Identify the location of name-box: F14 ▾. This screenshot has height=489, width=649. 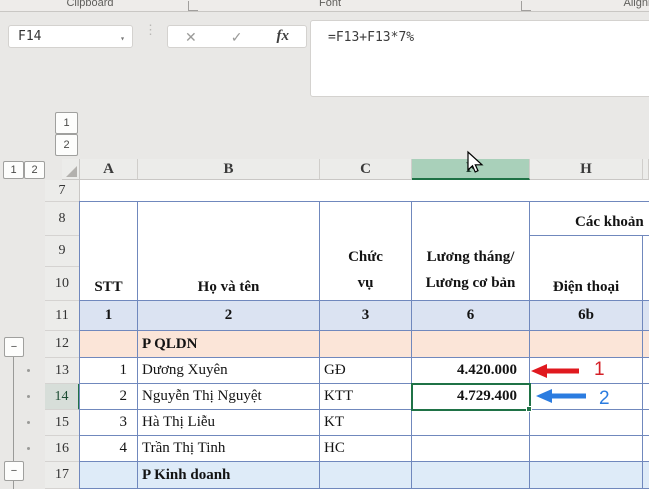
(70, 36).